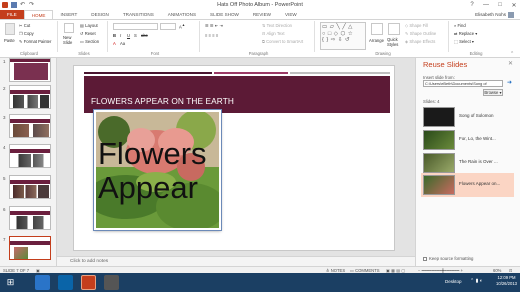 This screenshot has width=520, height=292. Describe the element at coordinates (273, 33) in the screenshot. I see `align-text-button: ⊟ Align Text` at that location.